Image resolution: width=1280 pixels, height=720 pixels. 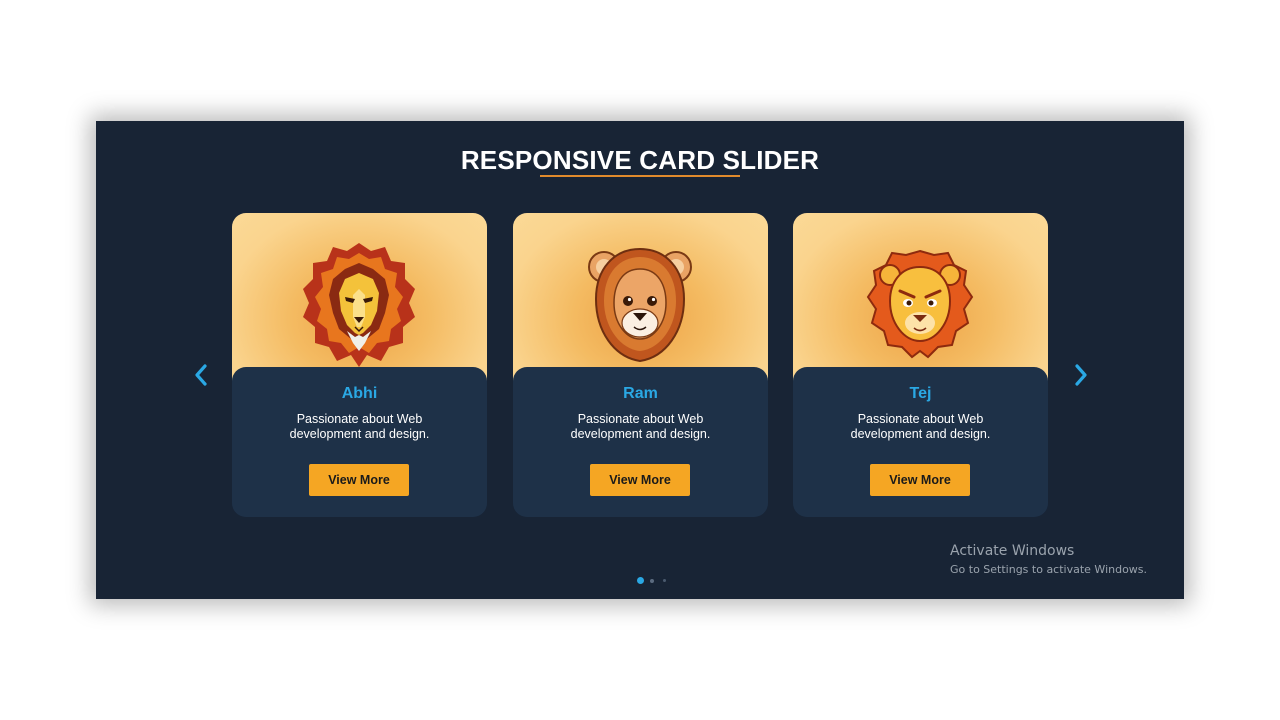 What do you see at coordinates (640, 580) in the screenshot?
I see `pagination-dot-active` at bounding box center [640, 580].